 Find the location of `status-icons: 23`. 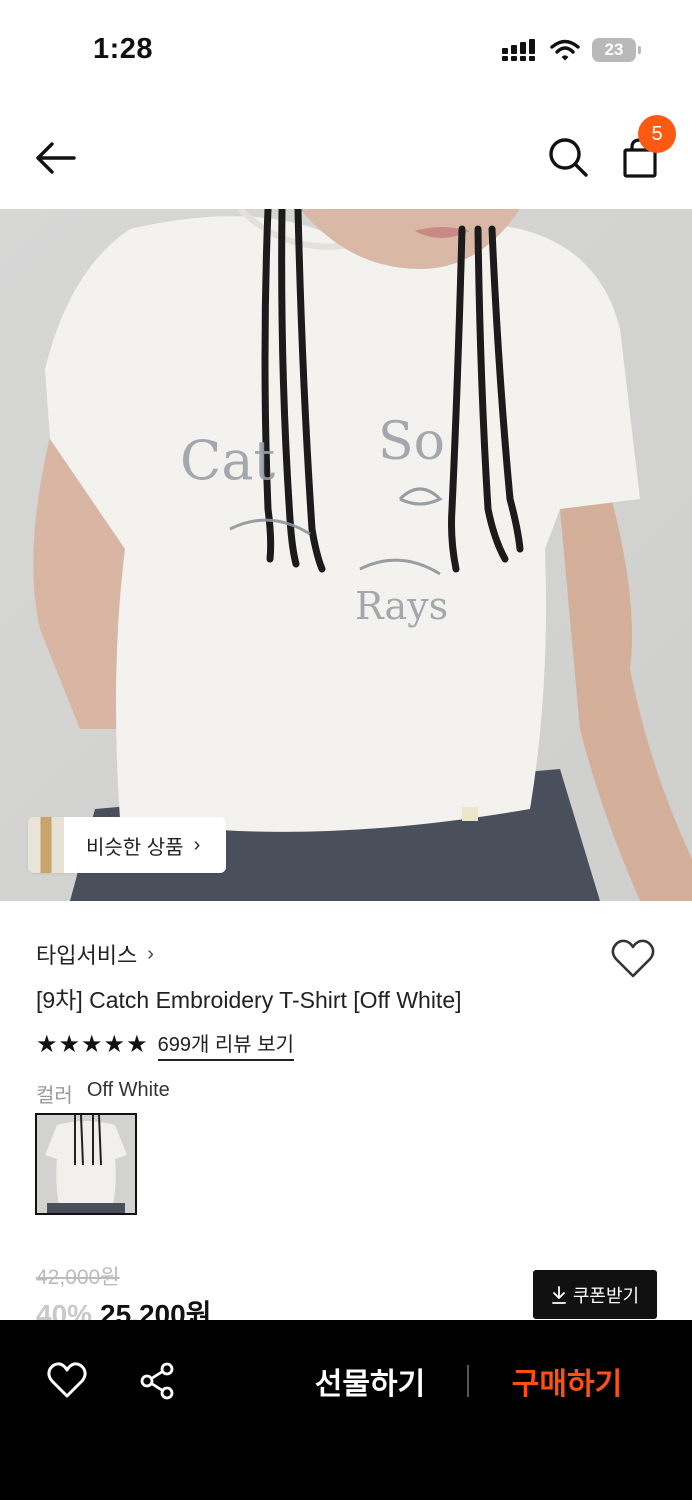

status-icons: 23 is located at coordinates (571, 50).